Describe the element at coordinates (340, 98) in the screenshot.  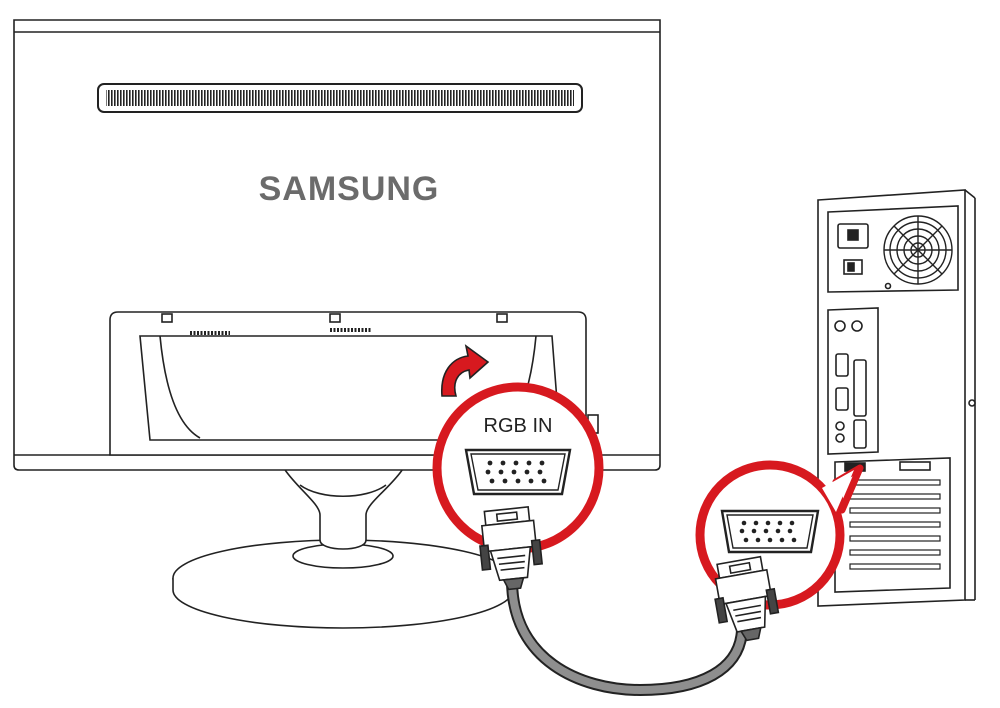
I see `monitor-vent` at that location.